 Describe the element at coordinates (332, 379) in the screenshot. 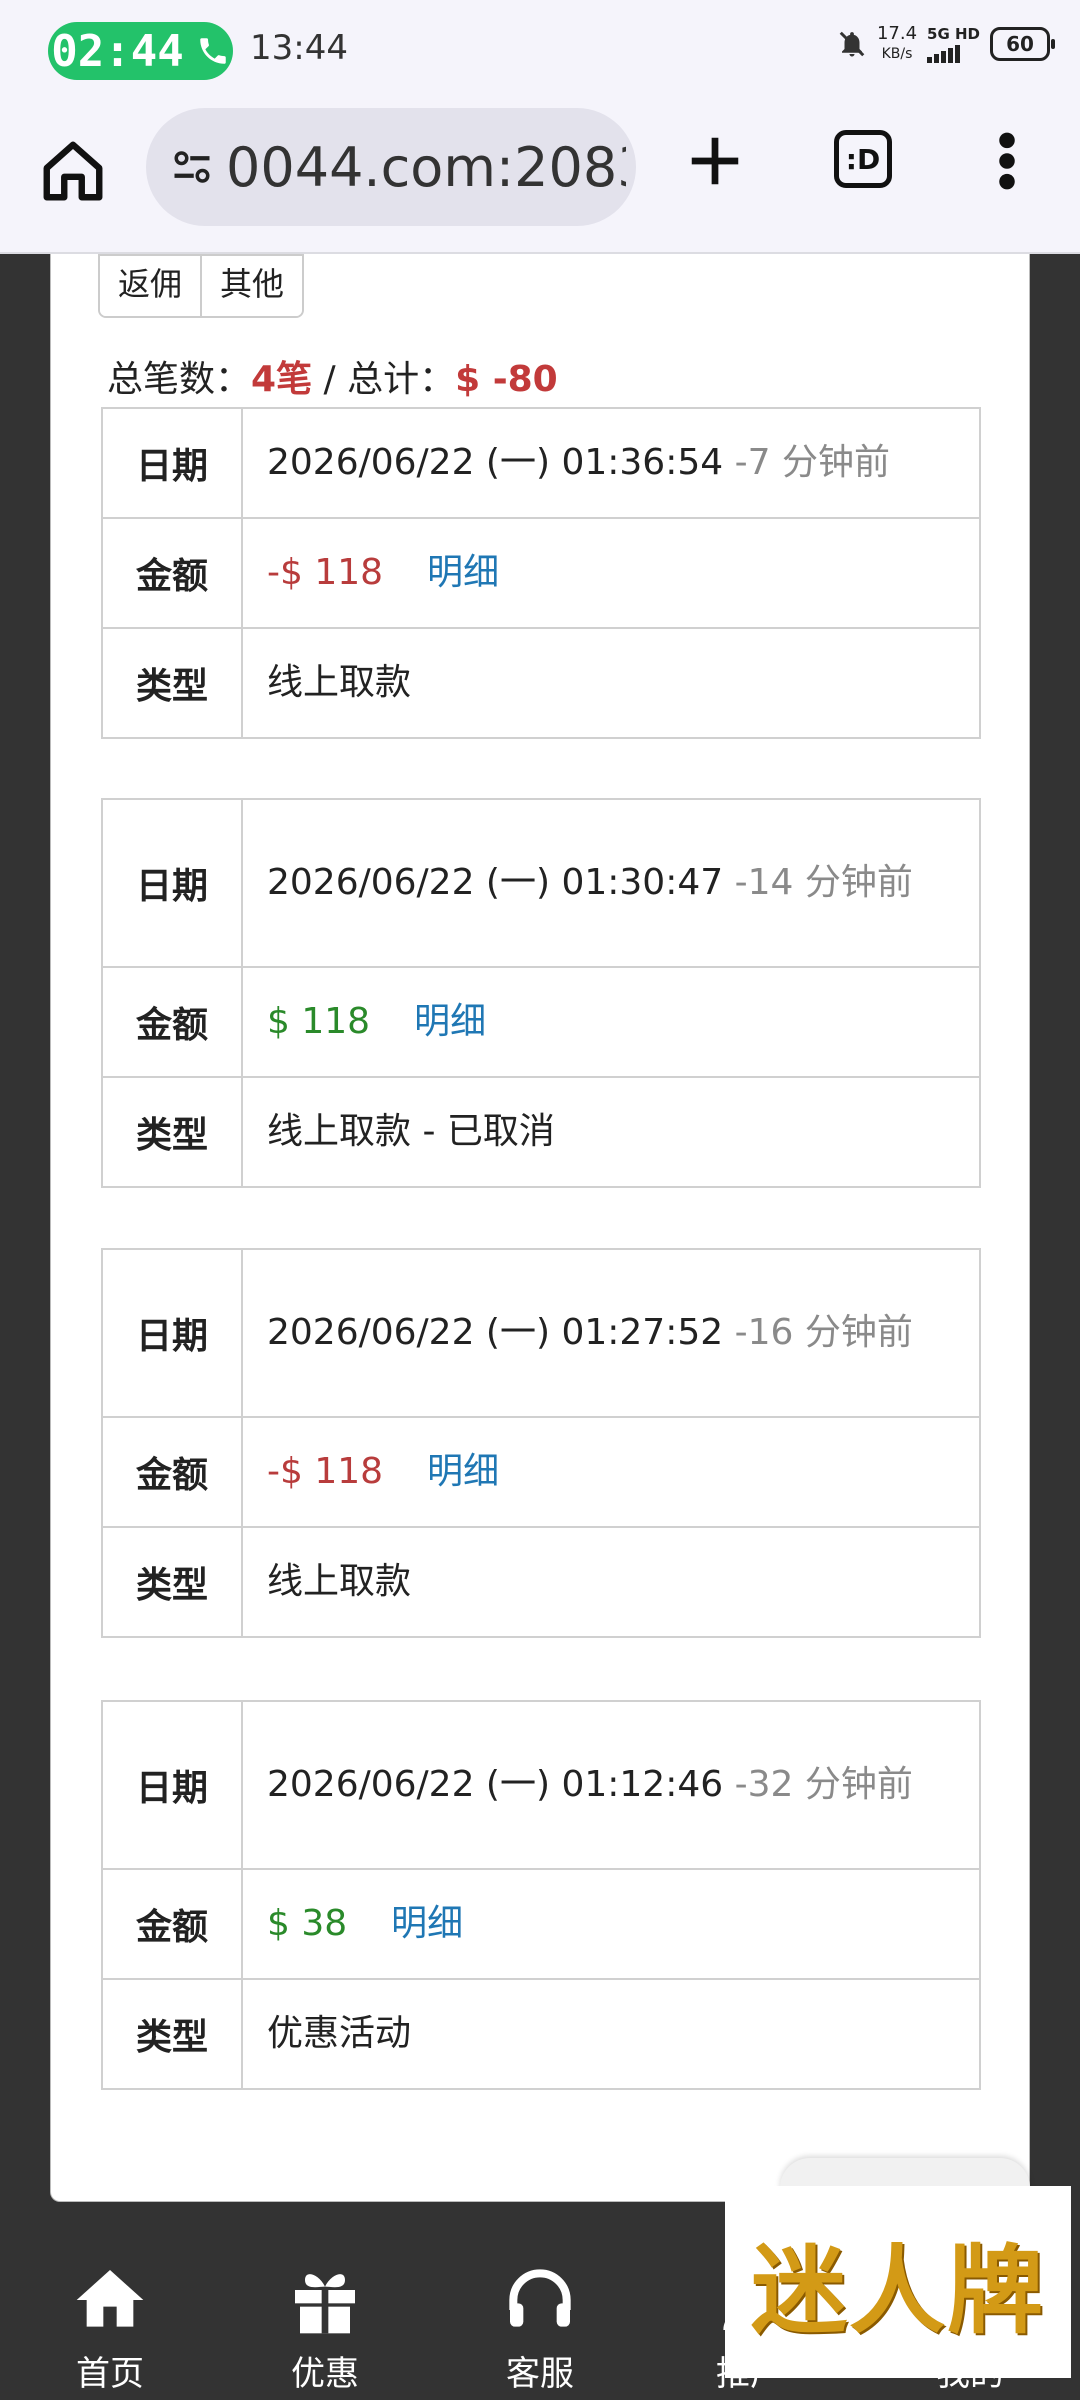

I see `summary-line: 总笔数：4笔 / 总计：$ -80` at that location.